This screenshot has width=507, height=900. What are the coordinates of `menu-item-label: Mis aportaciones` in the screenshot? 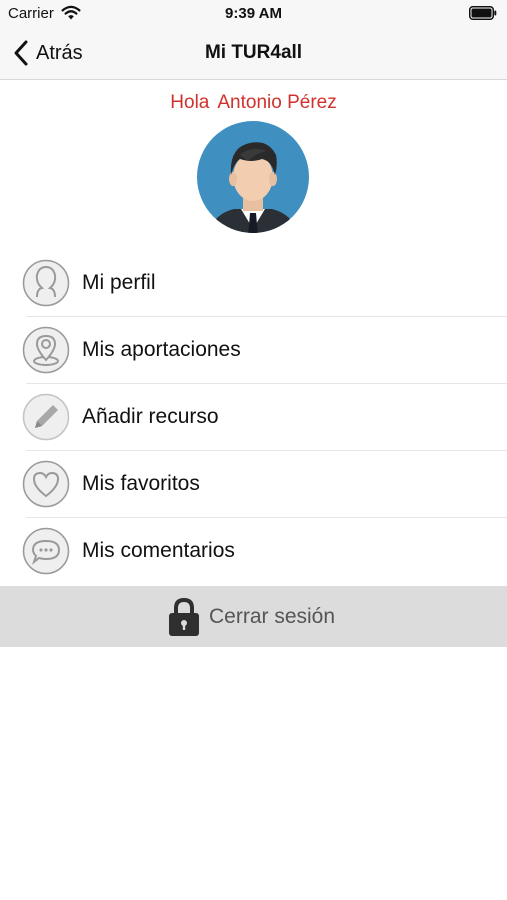 It's located at (161, 349).